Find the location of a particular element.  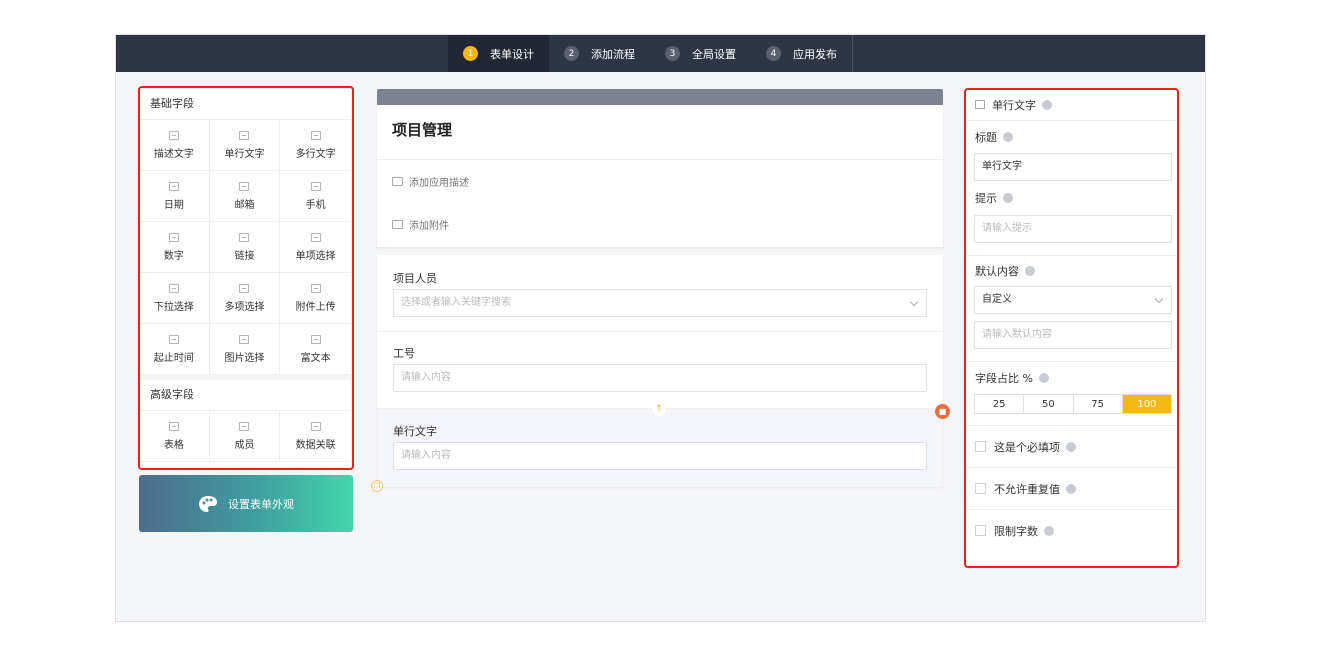

title-label-row: 标题 is located at coordinates (1072, 137).